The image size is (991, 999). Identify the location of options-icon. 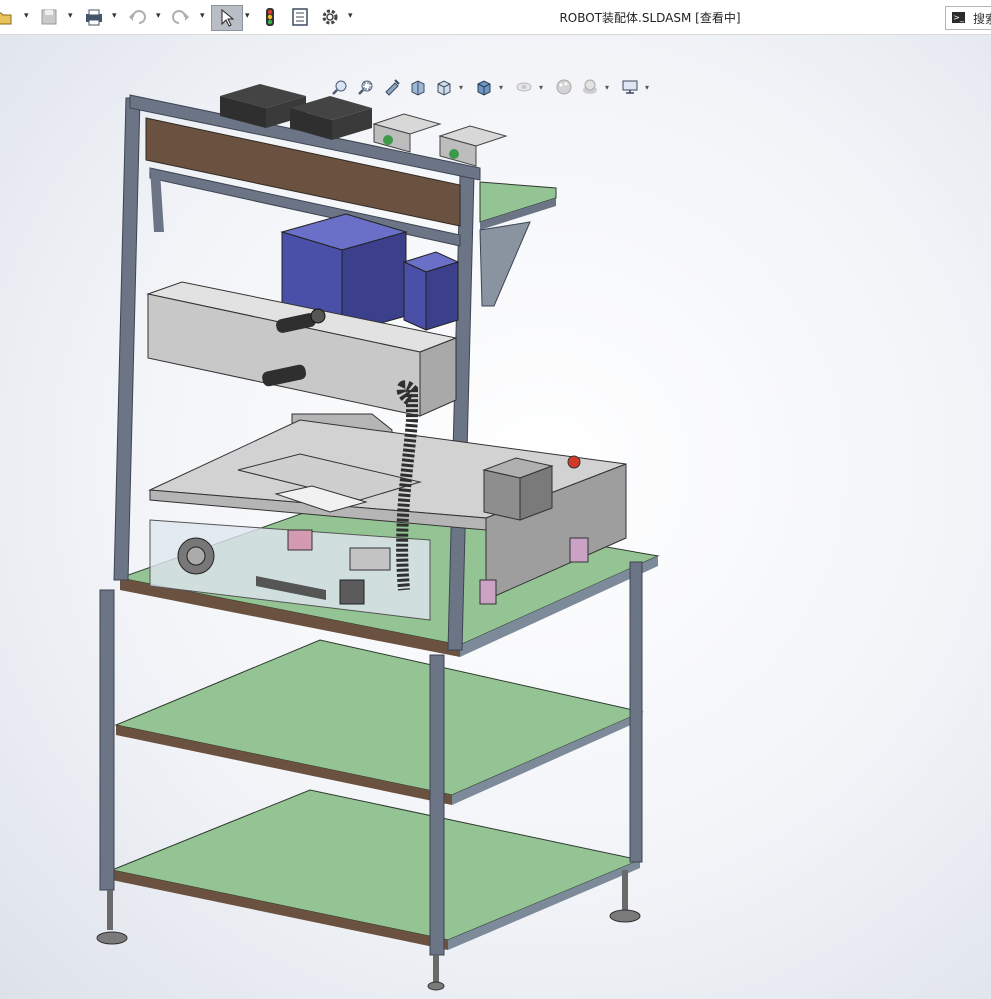
(330, 17).